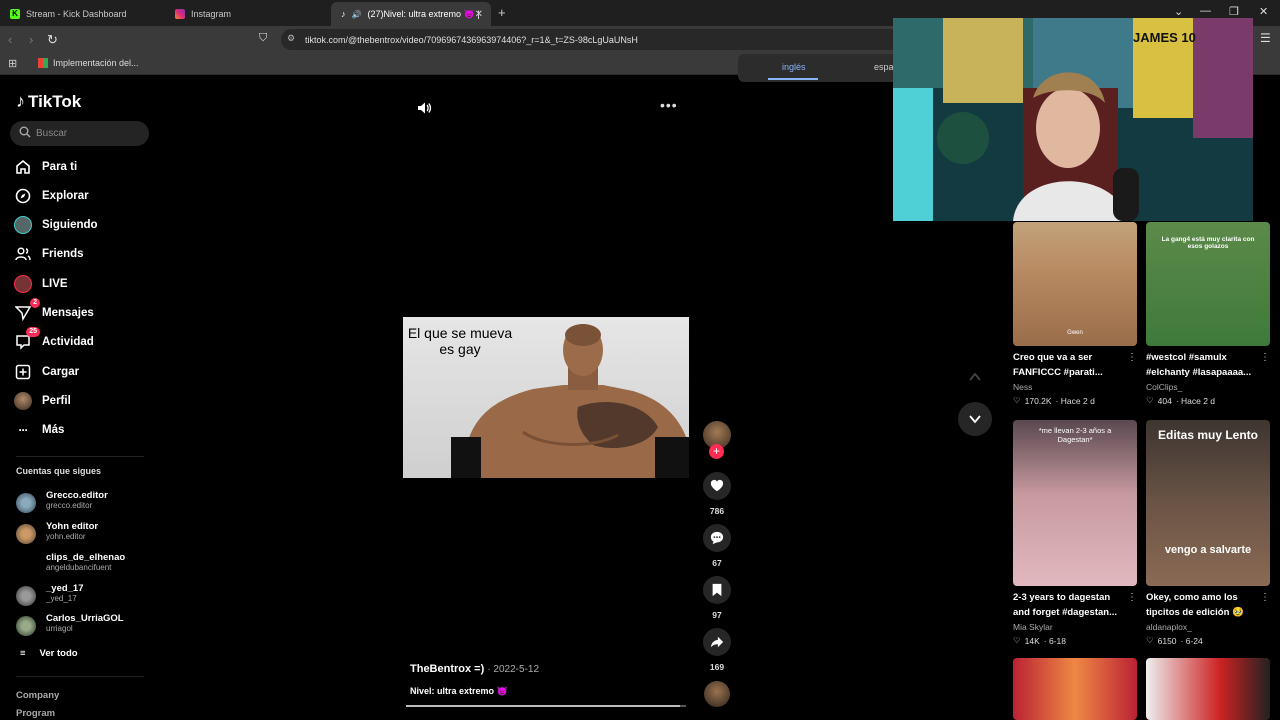  What do you see at coordinates (23, 401) in the screenshot?
I see `profile-icon` at bounding box center [23, 401].